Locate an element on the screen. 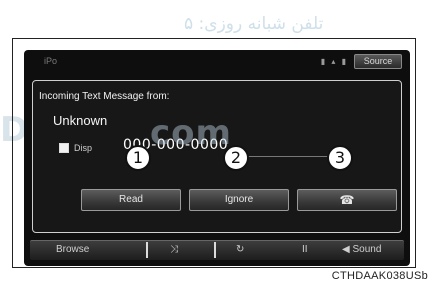 This screenshot has width=432, height=287. pause-icon: II is located at coordinates (305, 249).